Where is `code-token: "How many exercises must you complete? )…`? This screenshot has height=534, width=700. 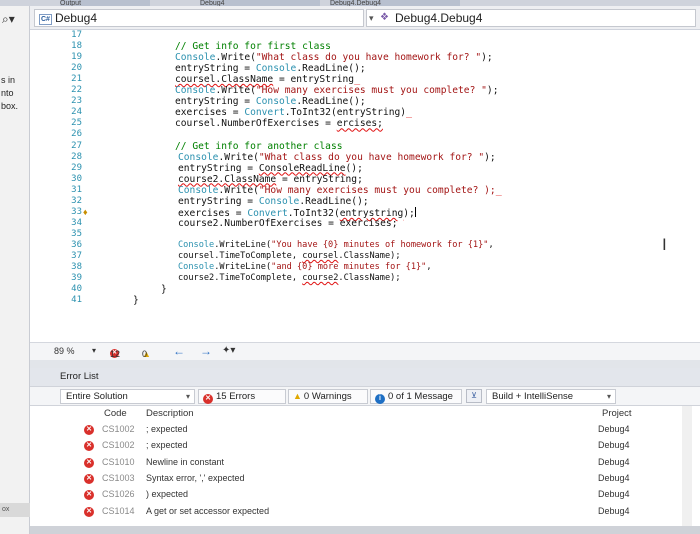 code-token: "How many exercises must you complete? )… is located at coordinates (377, 190).